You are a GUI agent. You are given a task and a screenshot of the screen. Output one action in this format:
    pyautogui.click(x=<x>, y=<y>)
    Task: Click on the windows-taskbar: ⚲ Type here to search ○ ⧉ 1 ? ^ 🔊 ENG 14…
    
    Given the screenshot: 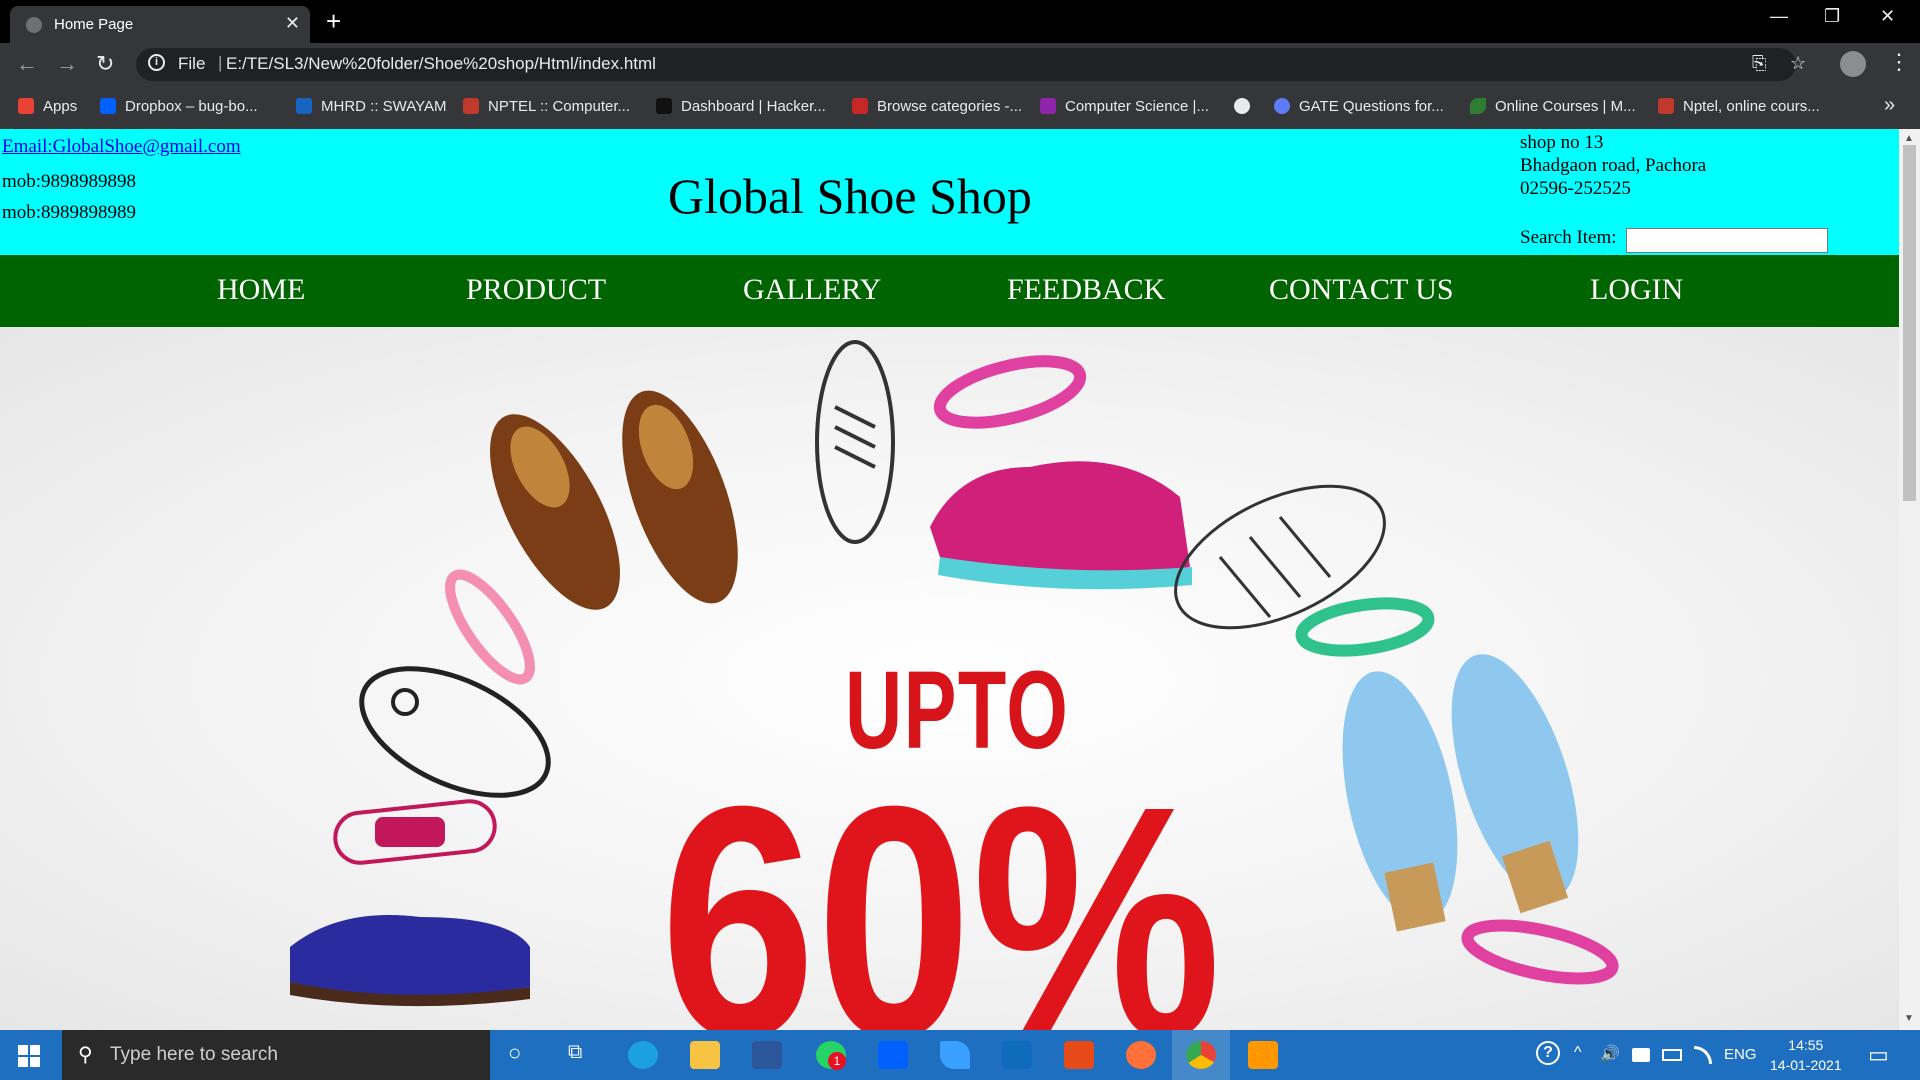 What is the action you would take?
    pyautogui.click(x=960, y=1055)
    